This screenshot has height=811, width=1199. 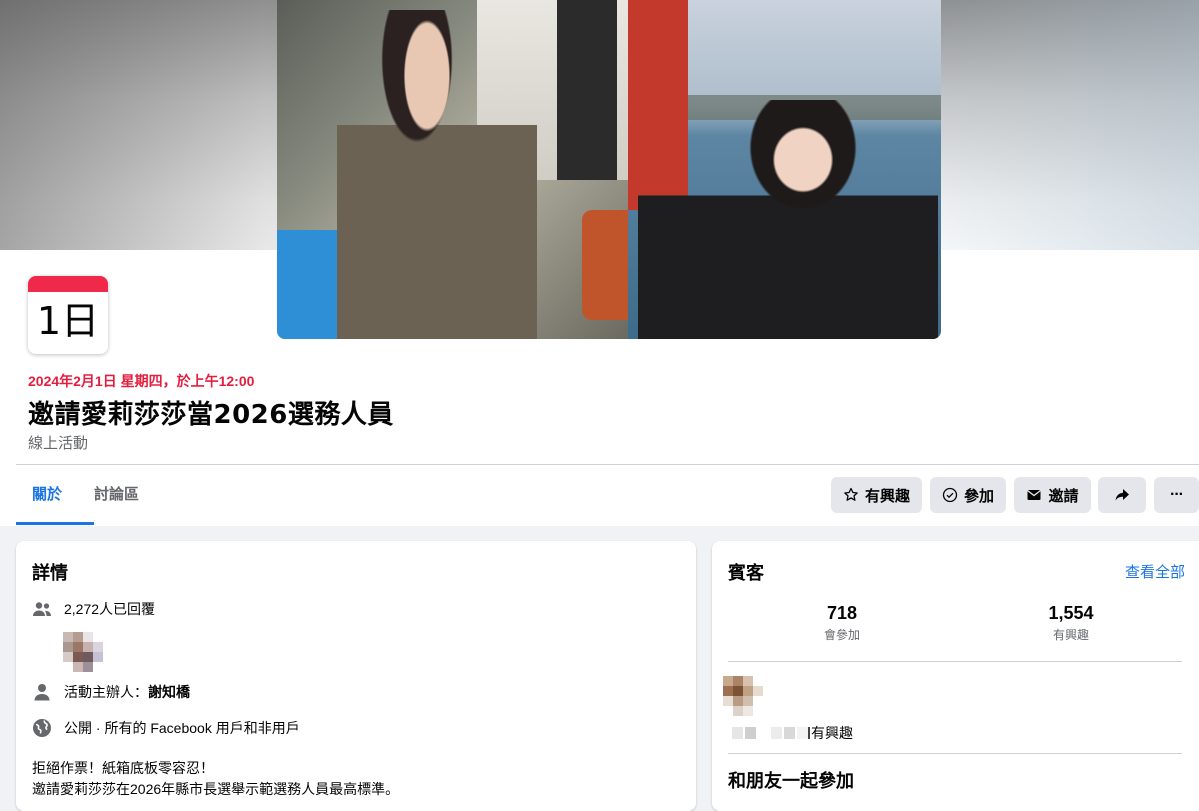 I want to click on event-type: 線上活動, so click(x=58, y=443).